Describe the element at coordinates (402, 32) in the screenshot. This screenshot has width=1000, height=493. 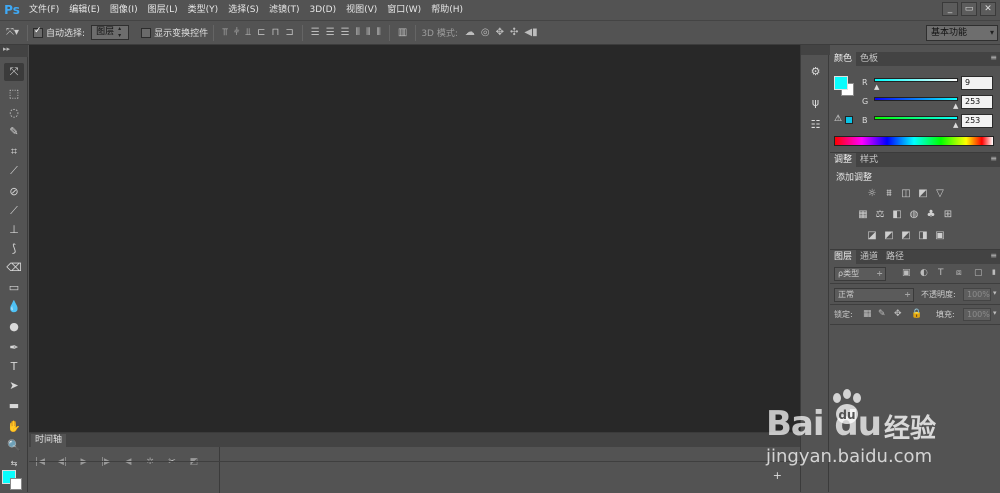
I see `auto-align-icon: ▥` at that location.